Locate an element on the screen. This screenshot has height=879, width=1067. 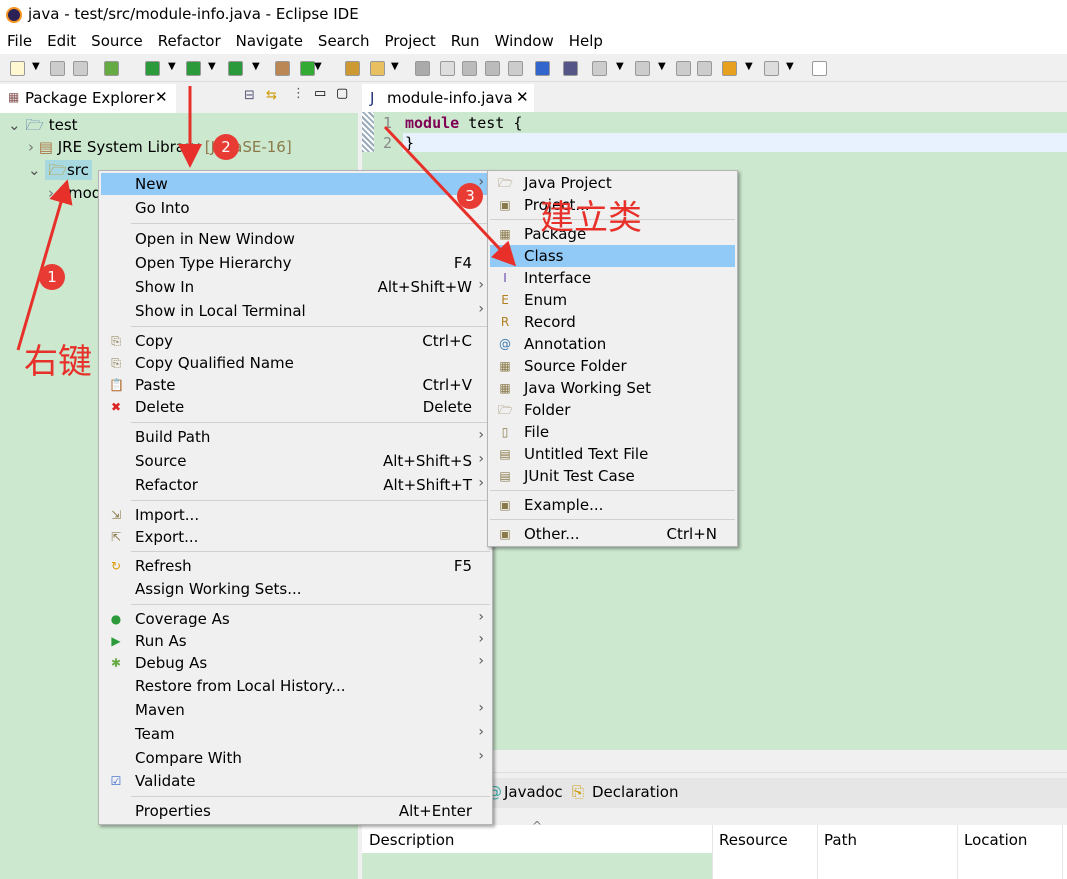
step-badge-3: 3 is located at coordinates (470, 196).